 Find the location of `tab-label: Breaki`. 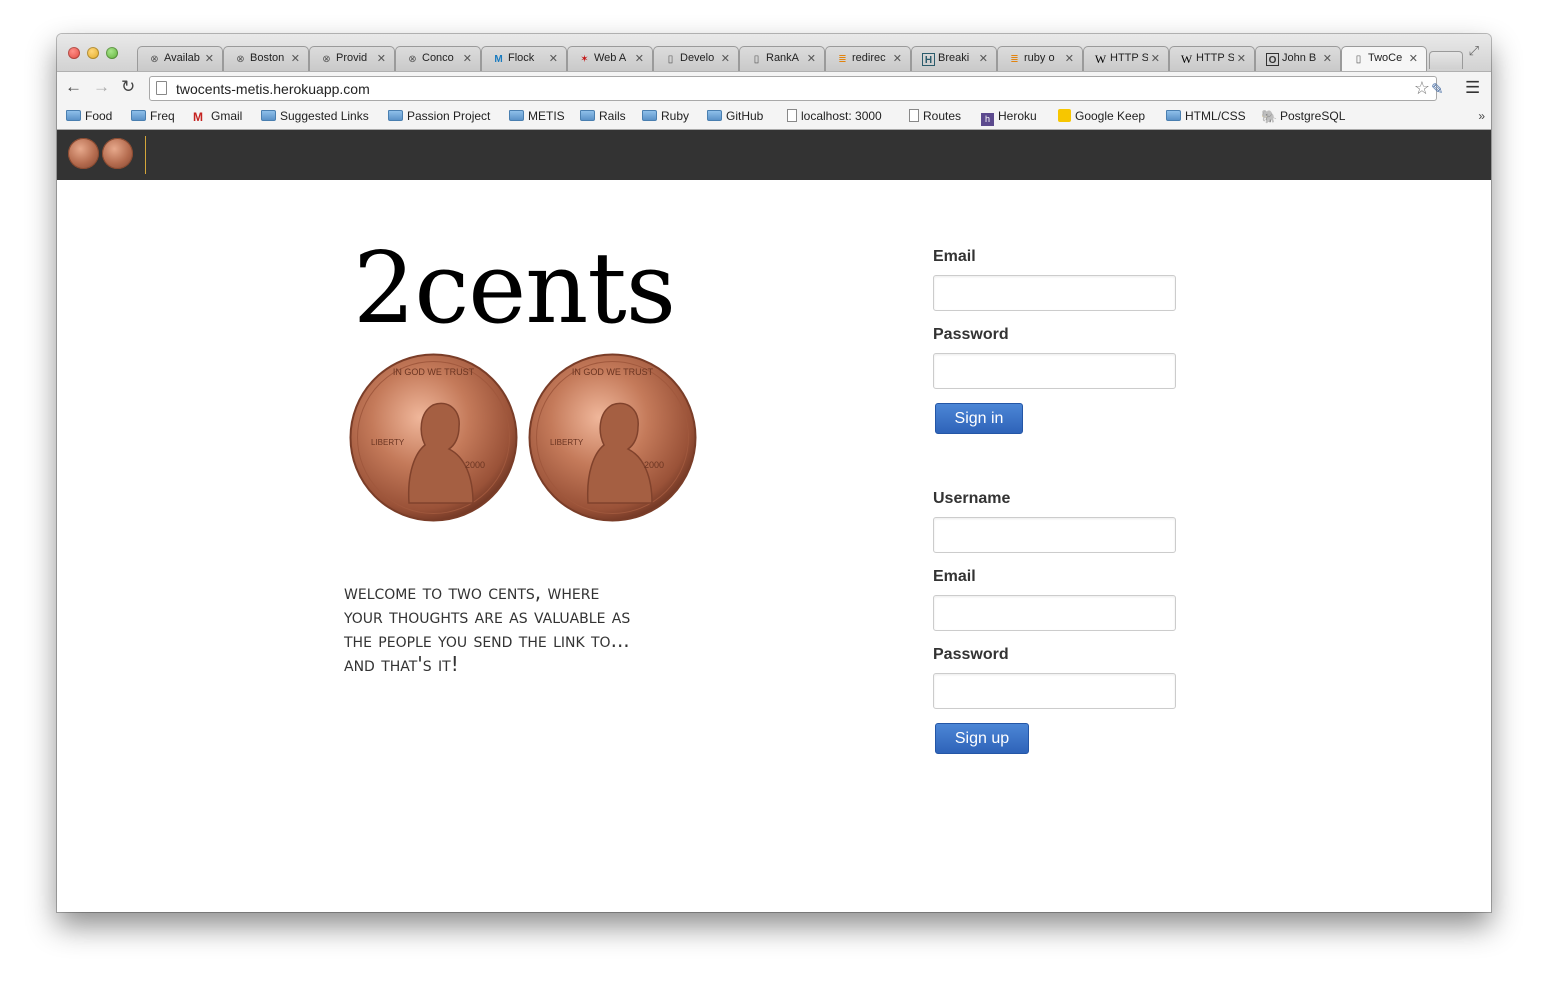

tab-label: Breaki is located at coordinates (954, 58).